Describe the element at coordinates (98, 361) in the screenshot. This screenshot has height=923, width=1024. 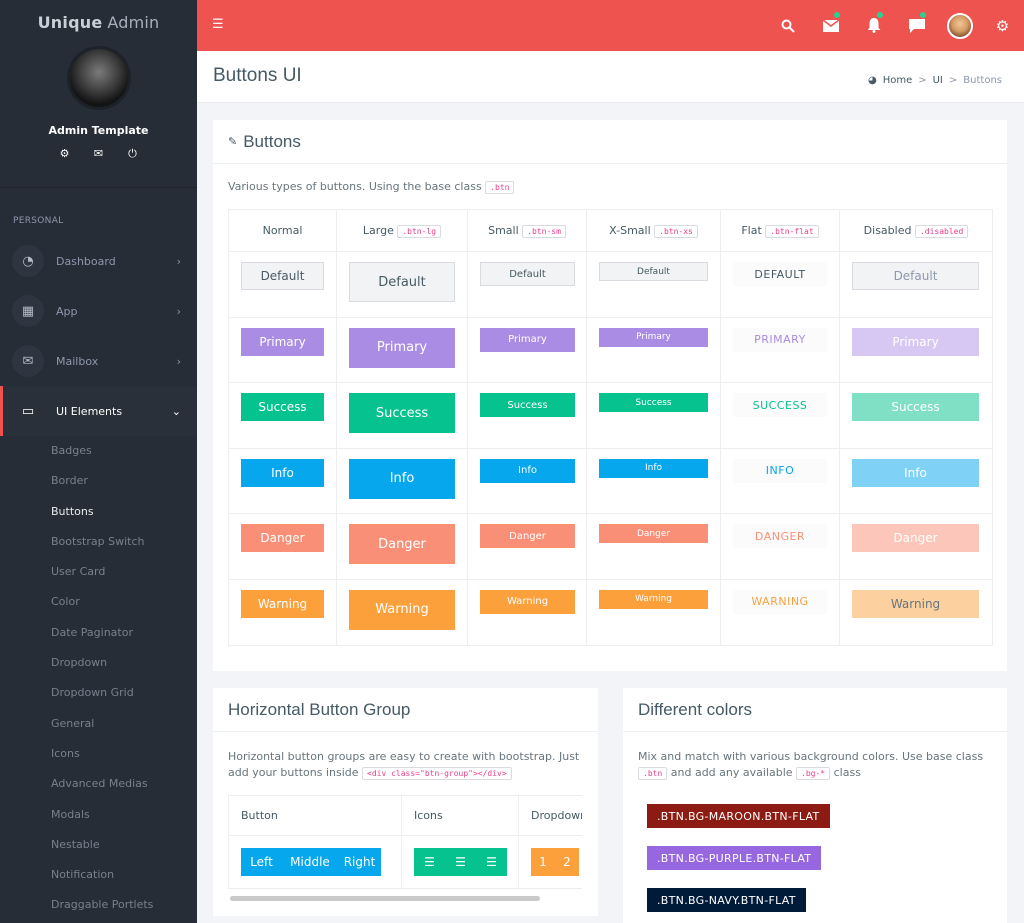
I see `sidebar-item-mailbox: ✉ Mailbox ›` at that location.